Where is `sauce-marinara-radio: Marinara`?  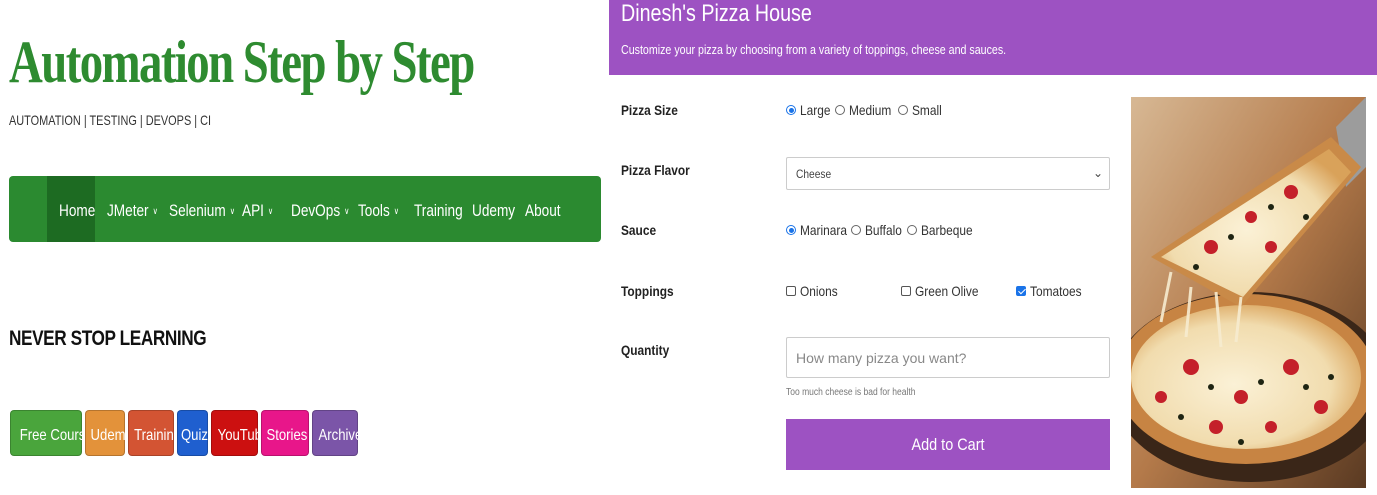 sauce-marinara-radio: Marinara is located at coordinates (820, 229).